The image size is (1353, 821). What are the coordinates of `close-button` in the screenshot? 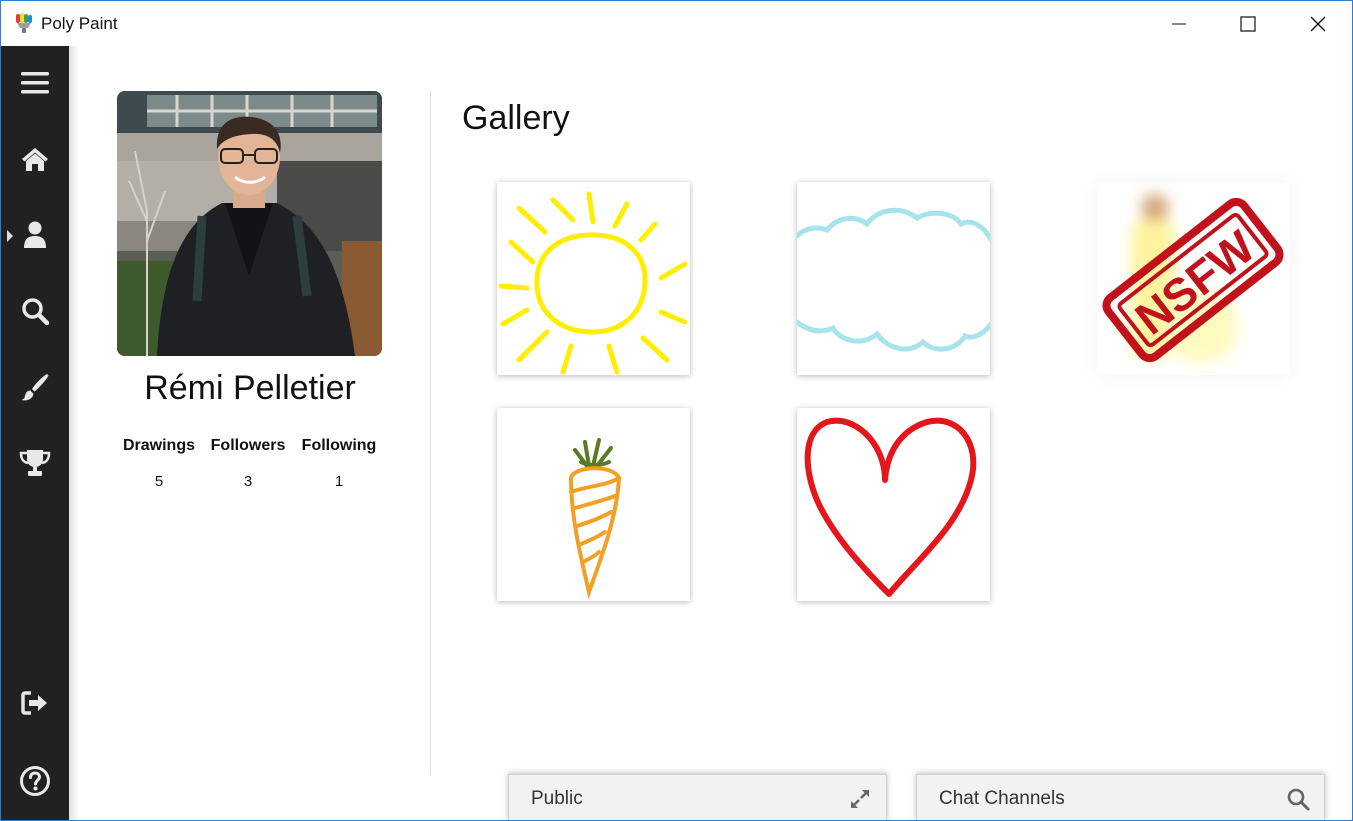 It's located at (1317, 23).